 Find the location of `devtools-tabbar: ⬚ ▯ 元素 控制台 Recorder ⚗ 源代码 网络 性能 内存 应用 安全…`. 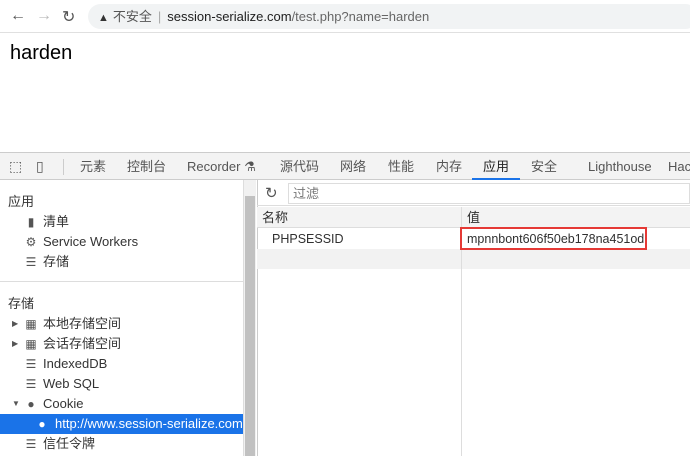

devtools-tabbar: ⬚ ▯ 元素 控制台 Recorder ⚗ 源代码 网络 性能 内存 应用 安全… is located at coordinates (345, 166).